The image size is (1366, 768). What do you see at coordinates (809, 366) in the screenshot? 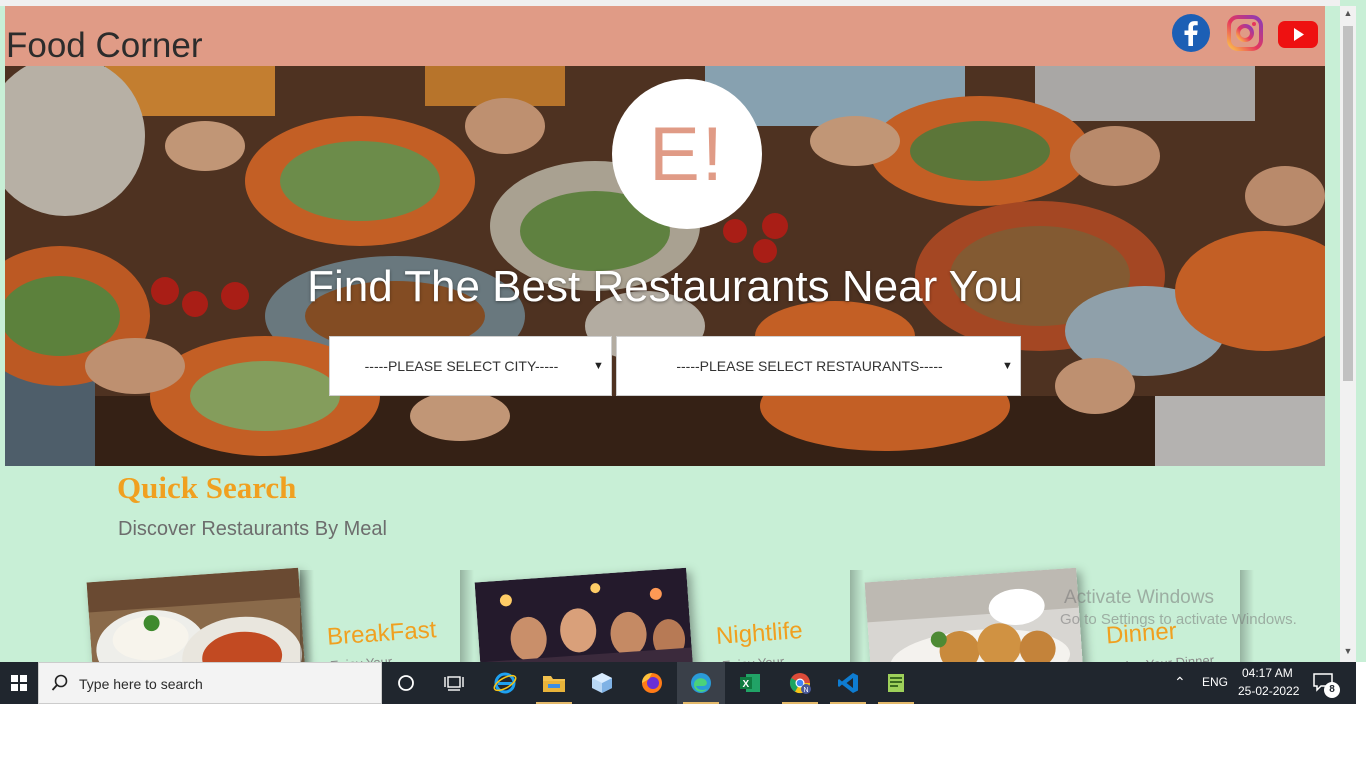
I see `restaurant-select-value: -----PLEASE SELECT RESTAURANTS-----` at bounding box center [809, 366].